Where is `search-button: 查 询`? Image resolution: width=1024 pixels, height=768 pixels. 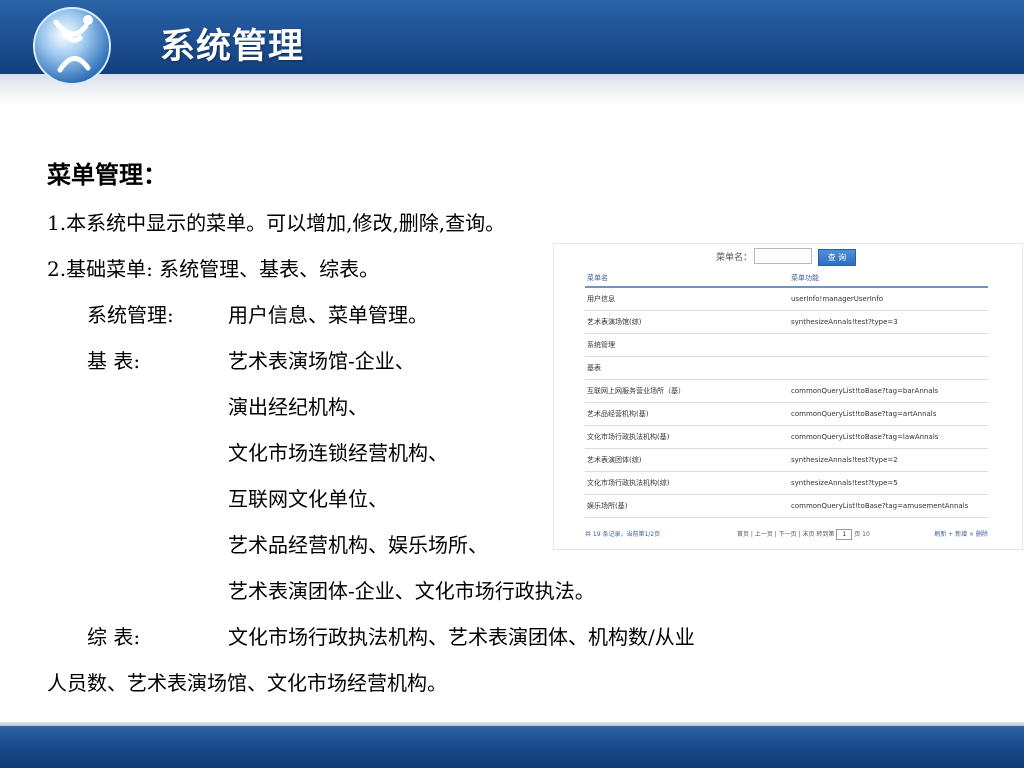
search-button: 查 询 is located at coordinates (837, 257).